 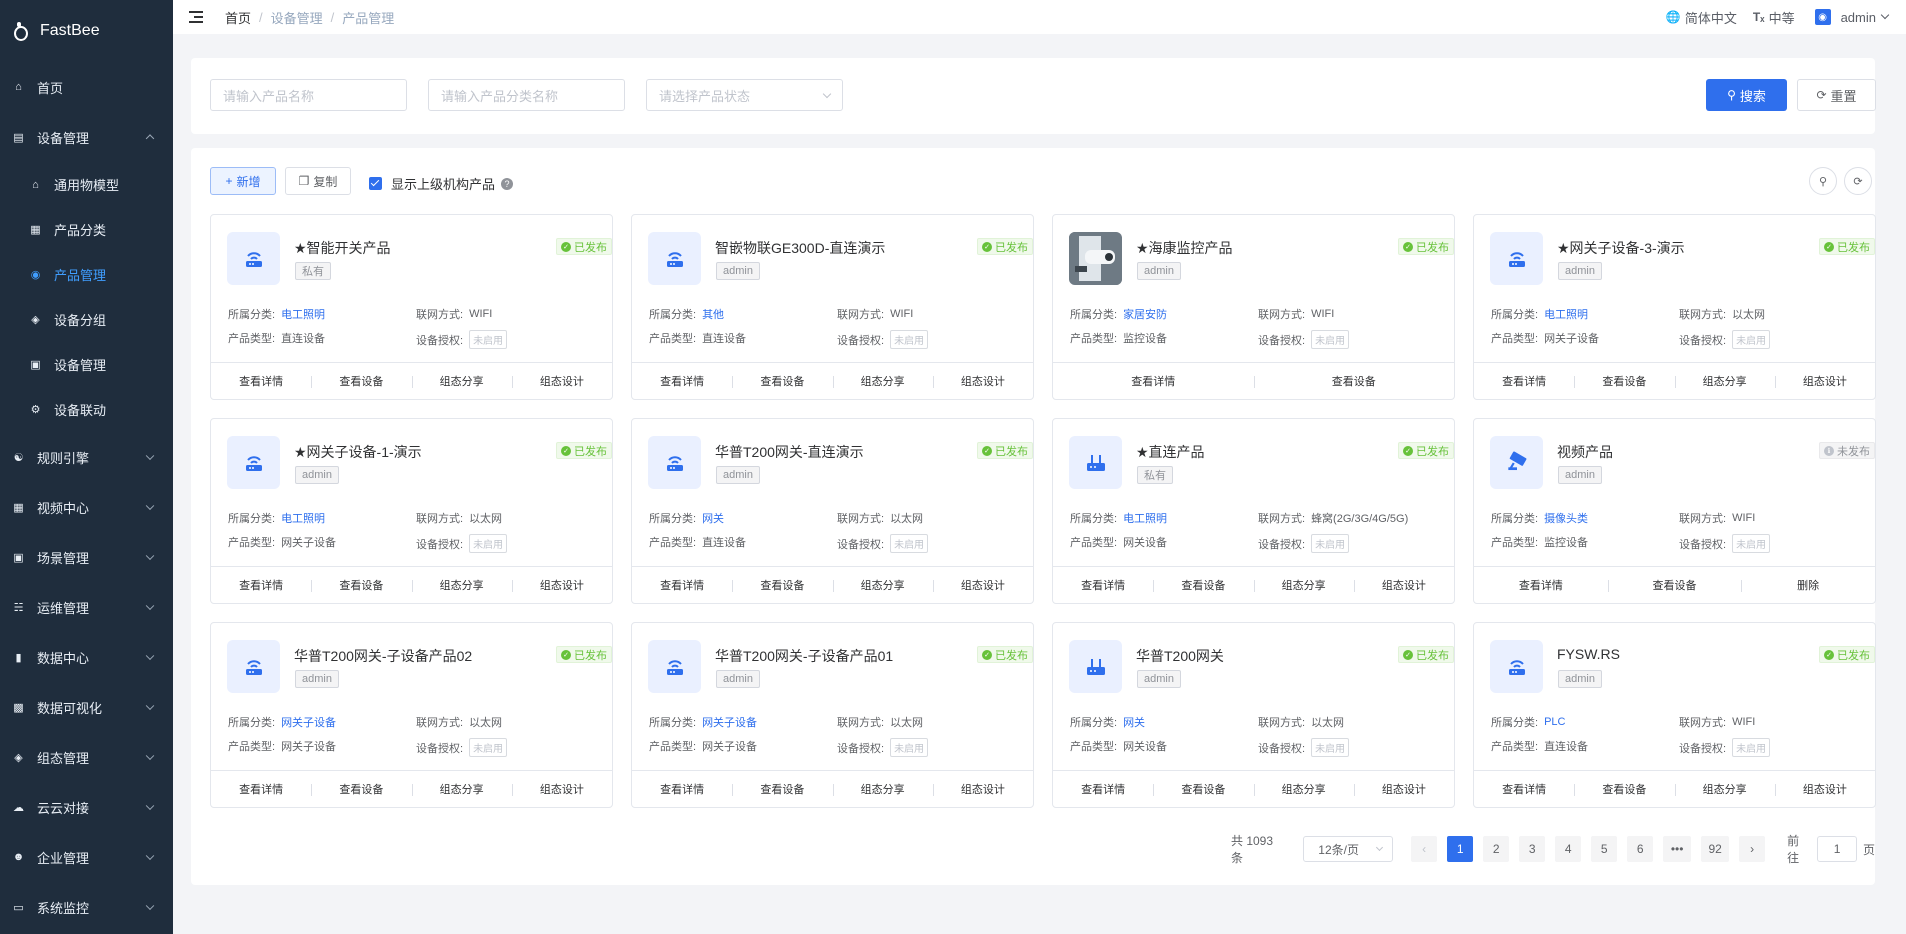 I want to click on product-title: FYSW.RS, so click(x=1588, y=654).